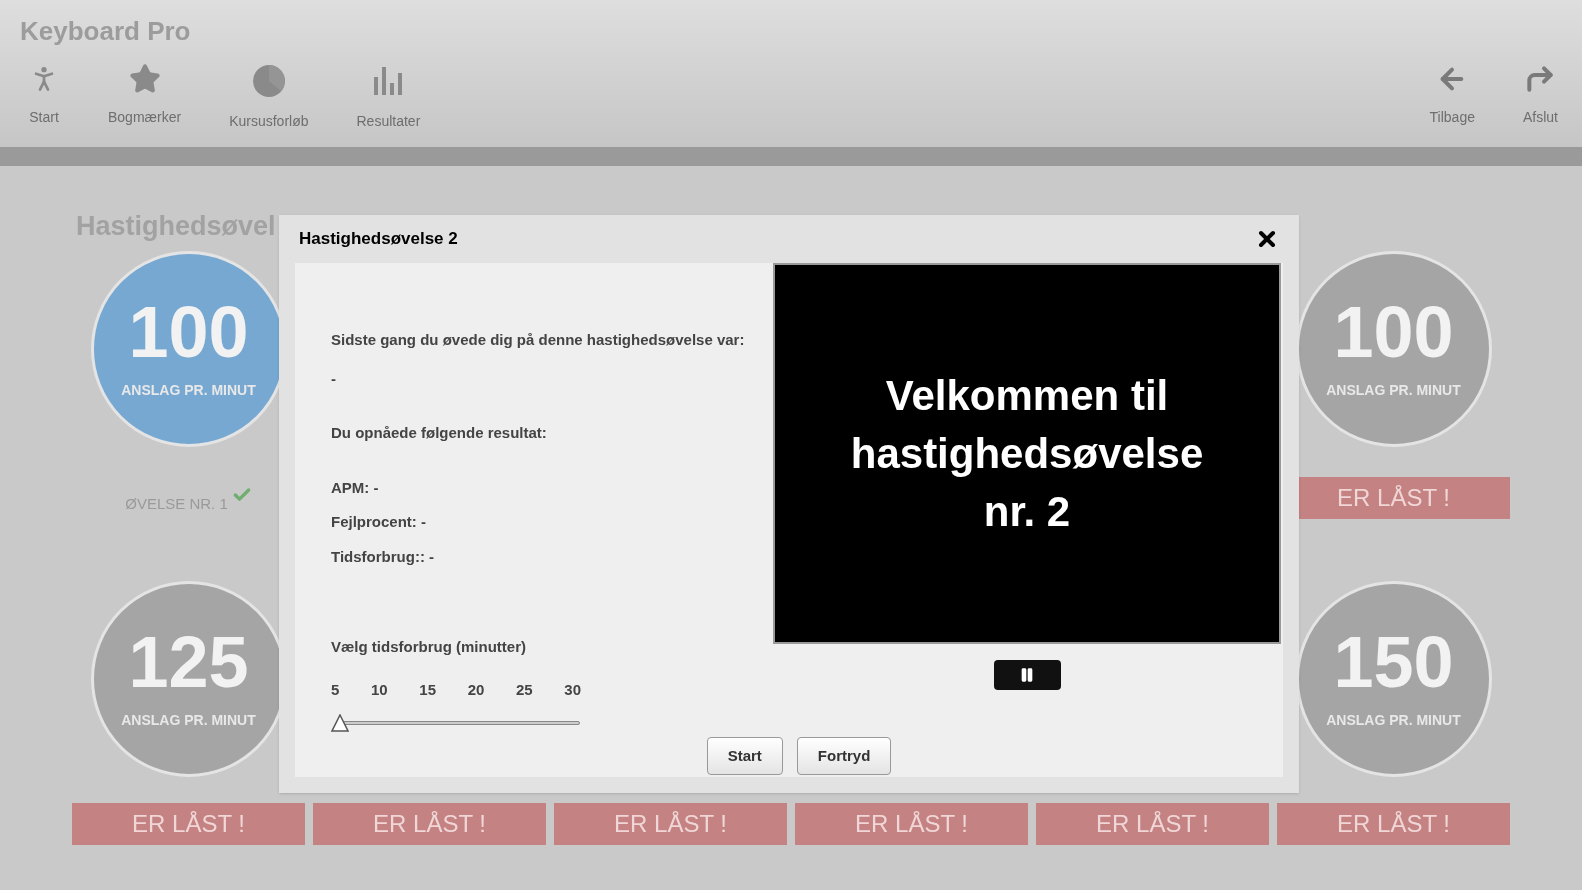 This screenshot has width=1582, height=890. What do you see at coordinates (106, 31) in the screenshot?
I see `app-title: Keyboard Pro` at bounding box center [106, 31].